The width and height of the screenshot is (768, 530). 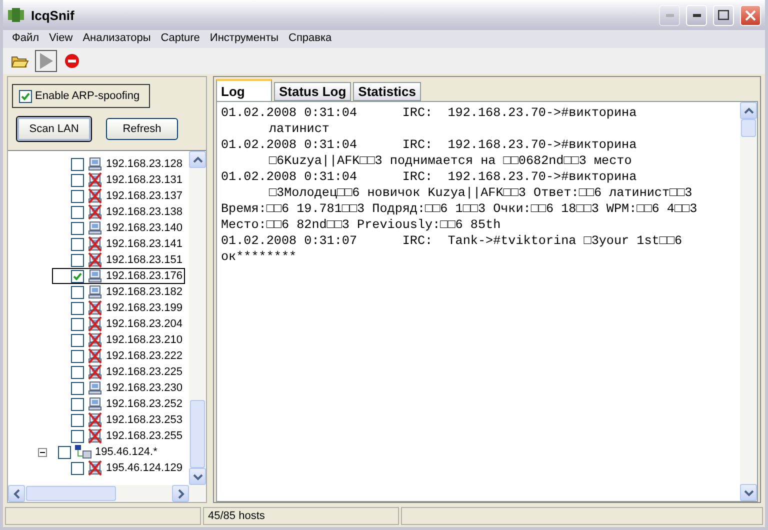 I want to click on menu-item: Capture, so click(x=180, y=39).